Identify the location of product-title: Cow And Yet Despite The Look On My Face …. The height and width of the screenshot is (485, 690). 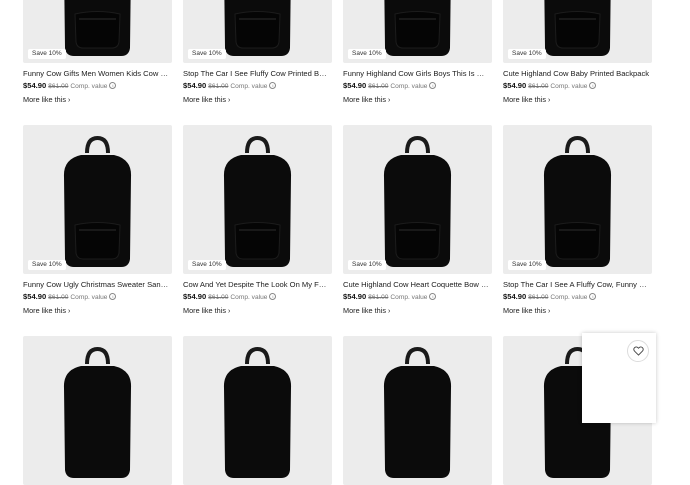
(256, 285).